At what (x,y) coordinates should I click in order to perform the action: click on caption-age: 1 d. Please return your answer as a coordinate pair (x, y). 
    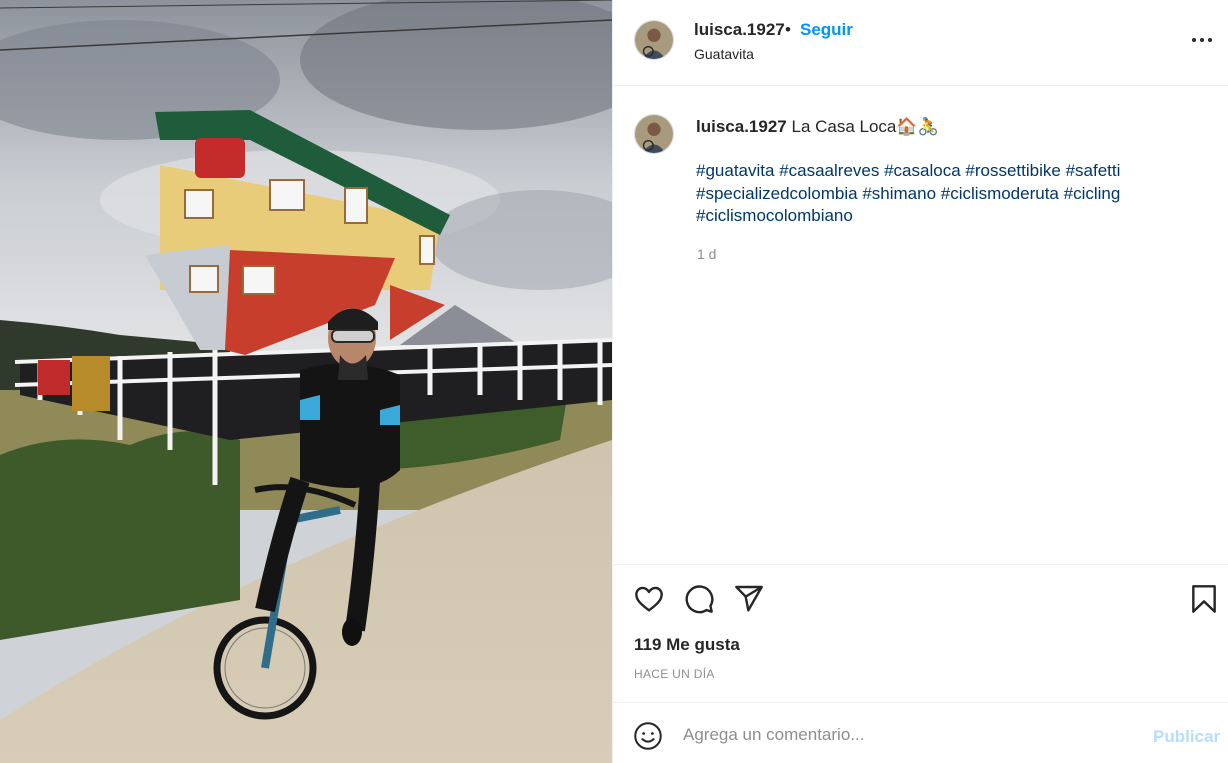
    Looking at the image, I should click on (706, 254).